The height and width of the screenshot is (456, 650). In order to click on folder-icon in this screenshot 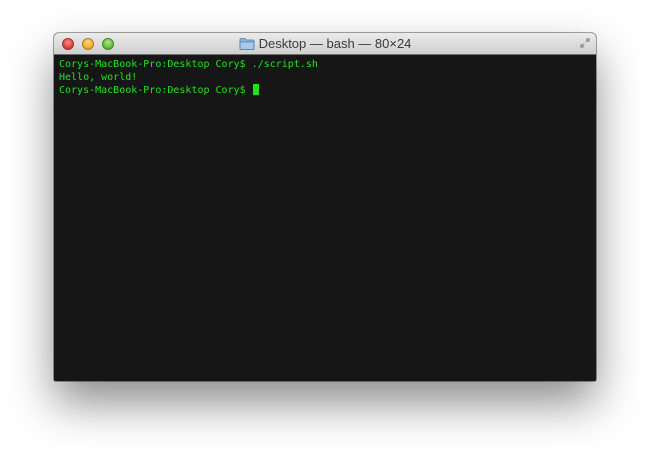, I will do `click(246, 44)`.